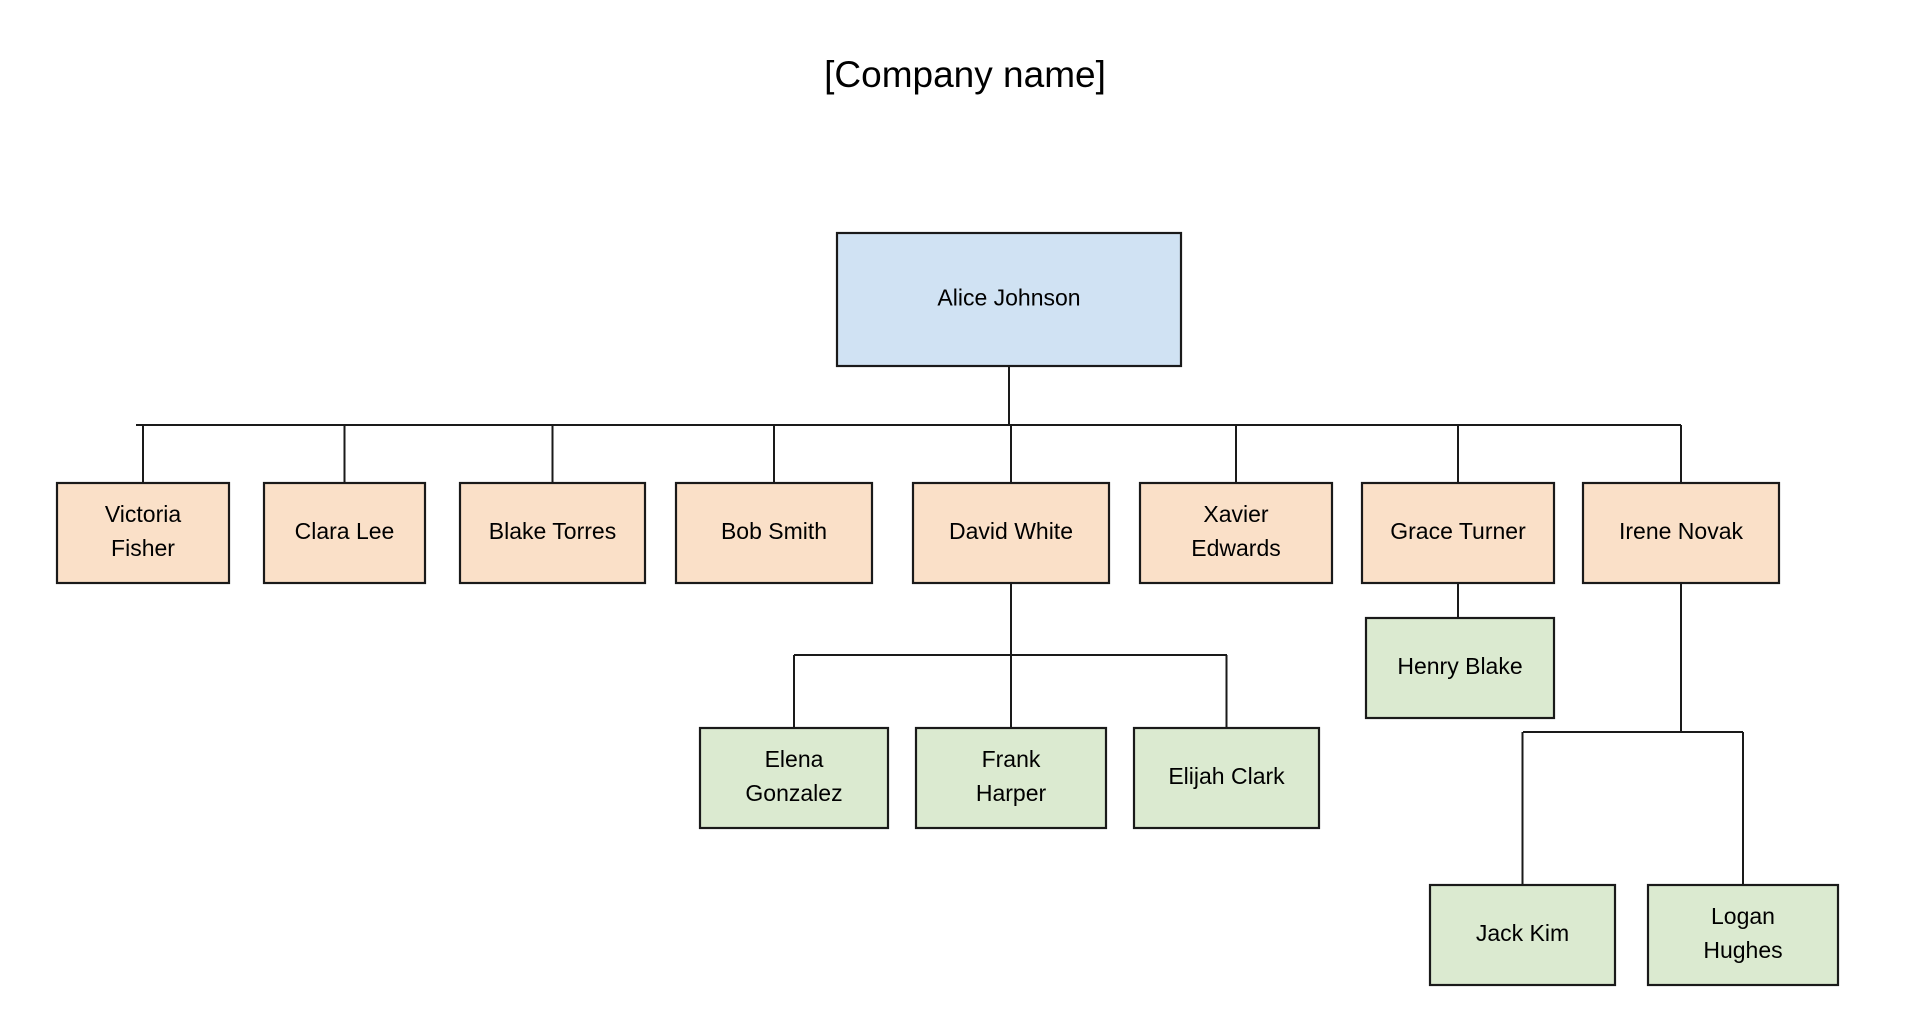 This screenshot has height=1023, width=1920. I want to click on node-box-victoria-fisher, so click(143, 533).